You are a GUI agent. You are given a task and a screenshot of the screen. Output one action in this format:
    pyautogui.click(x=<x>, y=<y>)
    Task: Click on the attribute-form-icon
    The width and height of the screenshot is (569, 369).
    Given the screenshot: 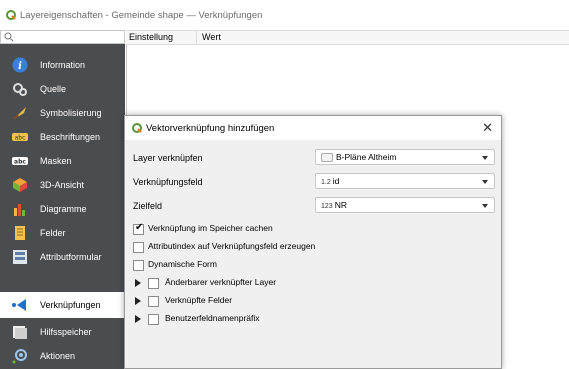 What is the action you would take?
    pyautogui.click(x=20, y=257)
    